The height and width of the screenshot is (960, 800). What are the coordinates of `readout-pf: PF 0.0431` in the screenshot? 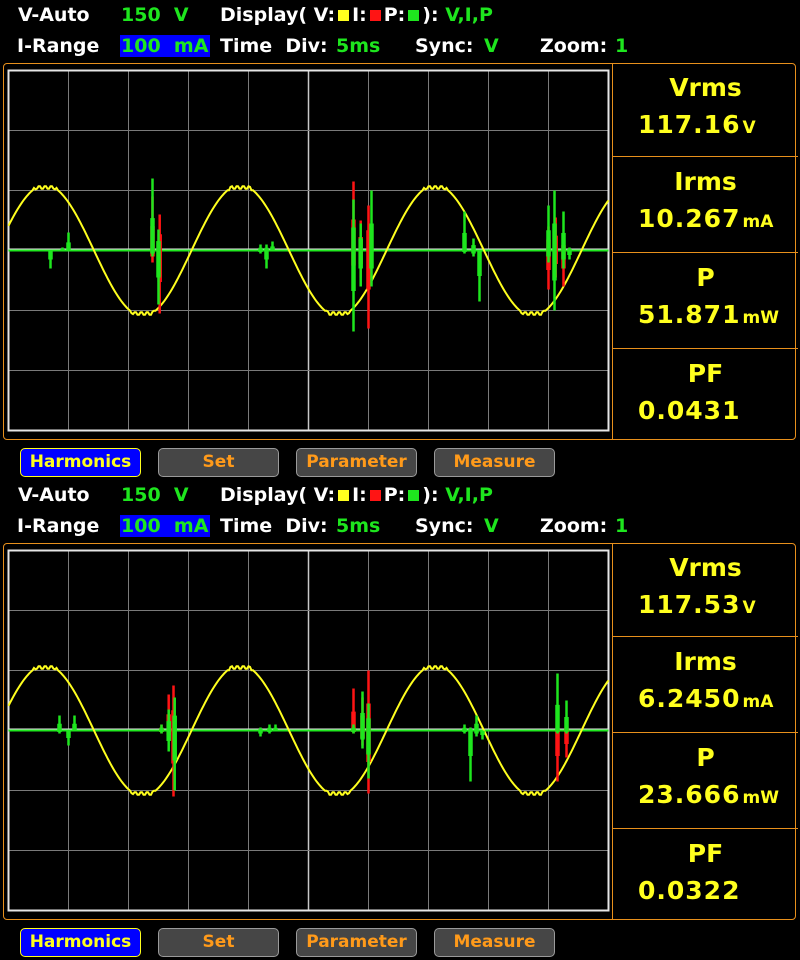 It's located at (705, 394).